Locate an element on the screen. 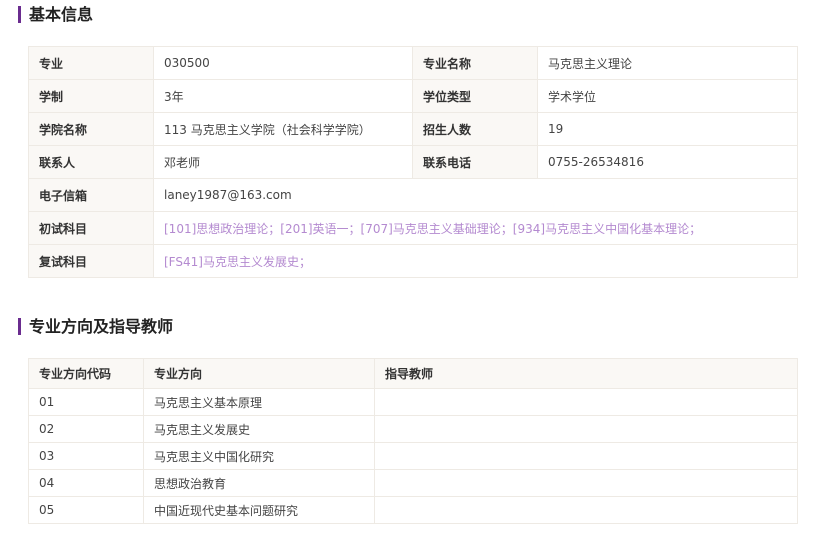 The height and width of the screenshot is (543, 838). direction-name: 马克思主义中国化研究 is located at coordinates (259, 456).